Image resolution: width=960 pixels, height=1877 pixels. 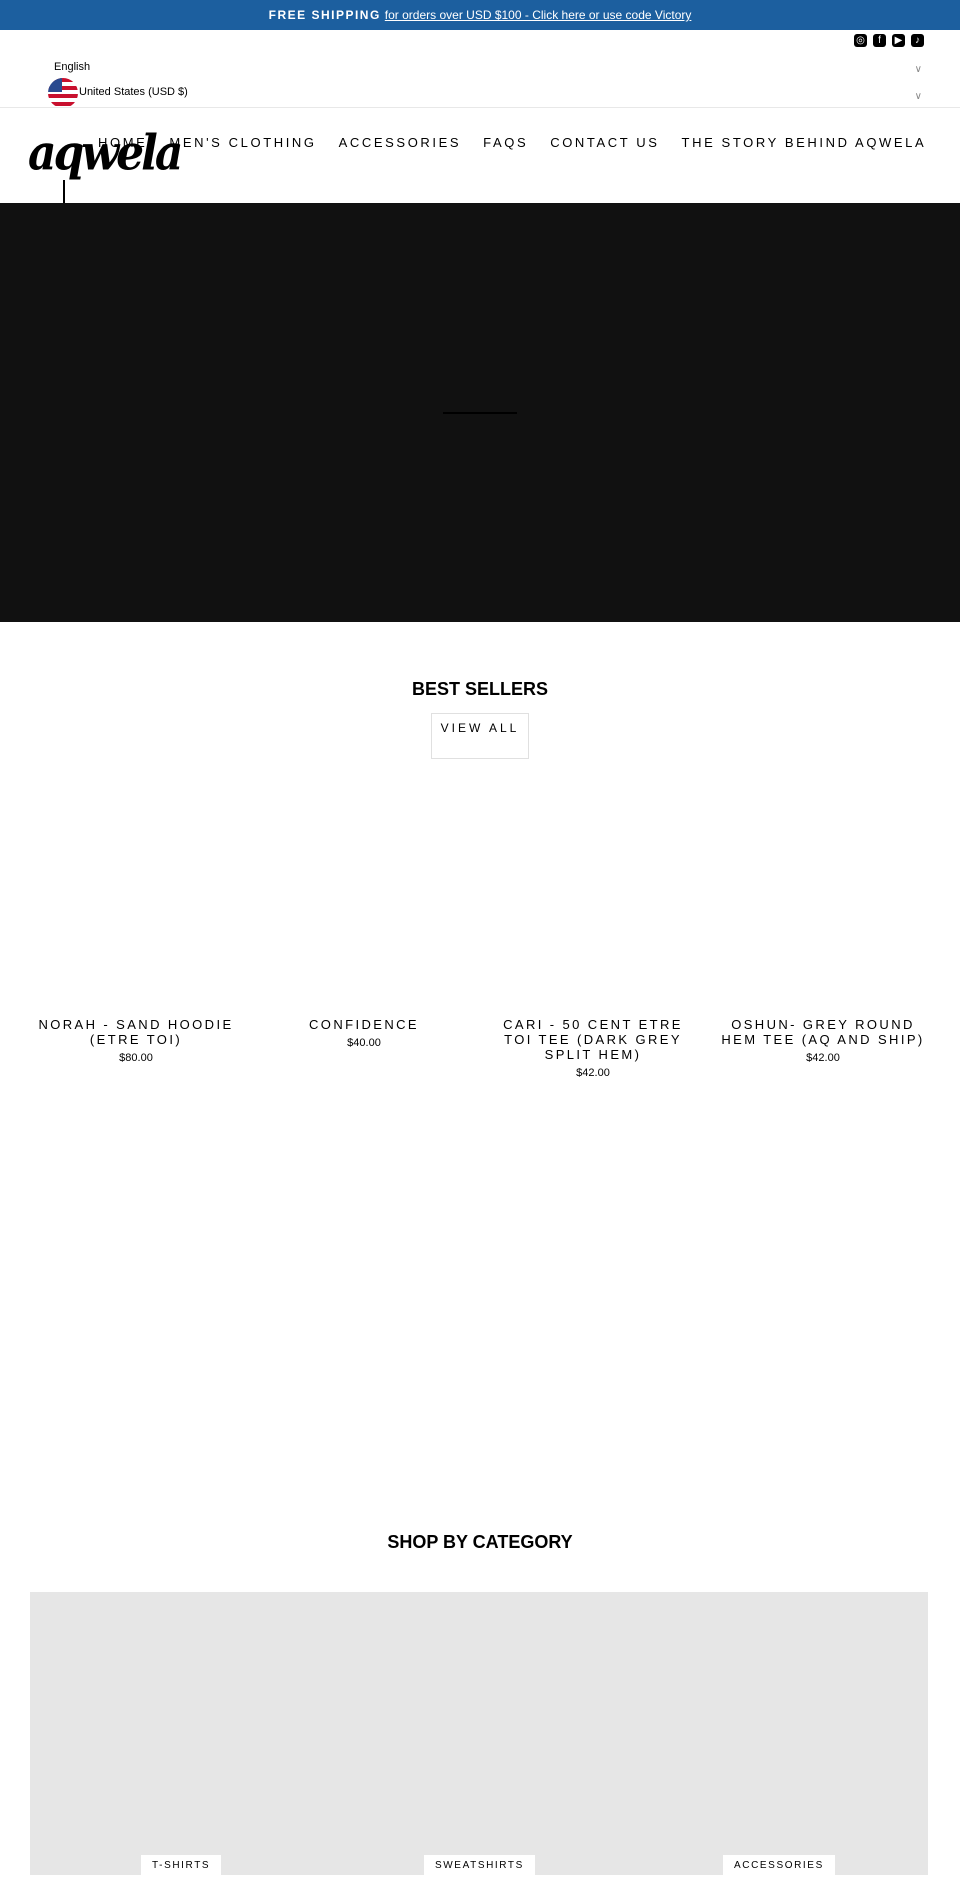 What do you see at coordinates (479, 1866) in the screenshot?
I see `category-sweatshirts: SWEATSHIRTS` at bounding box center [479, 1866].